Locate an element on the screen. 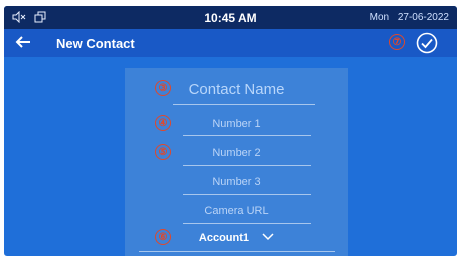 This screenshot has height=262, width=462. camera-url-underline is located at coordinates (247, 223).